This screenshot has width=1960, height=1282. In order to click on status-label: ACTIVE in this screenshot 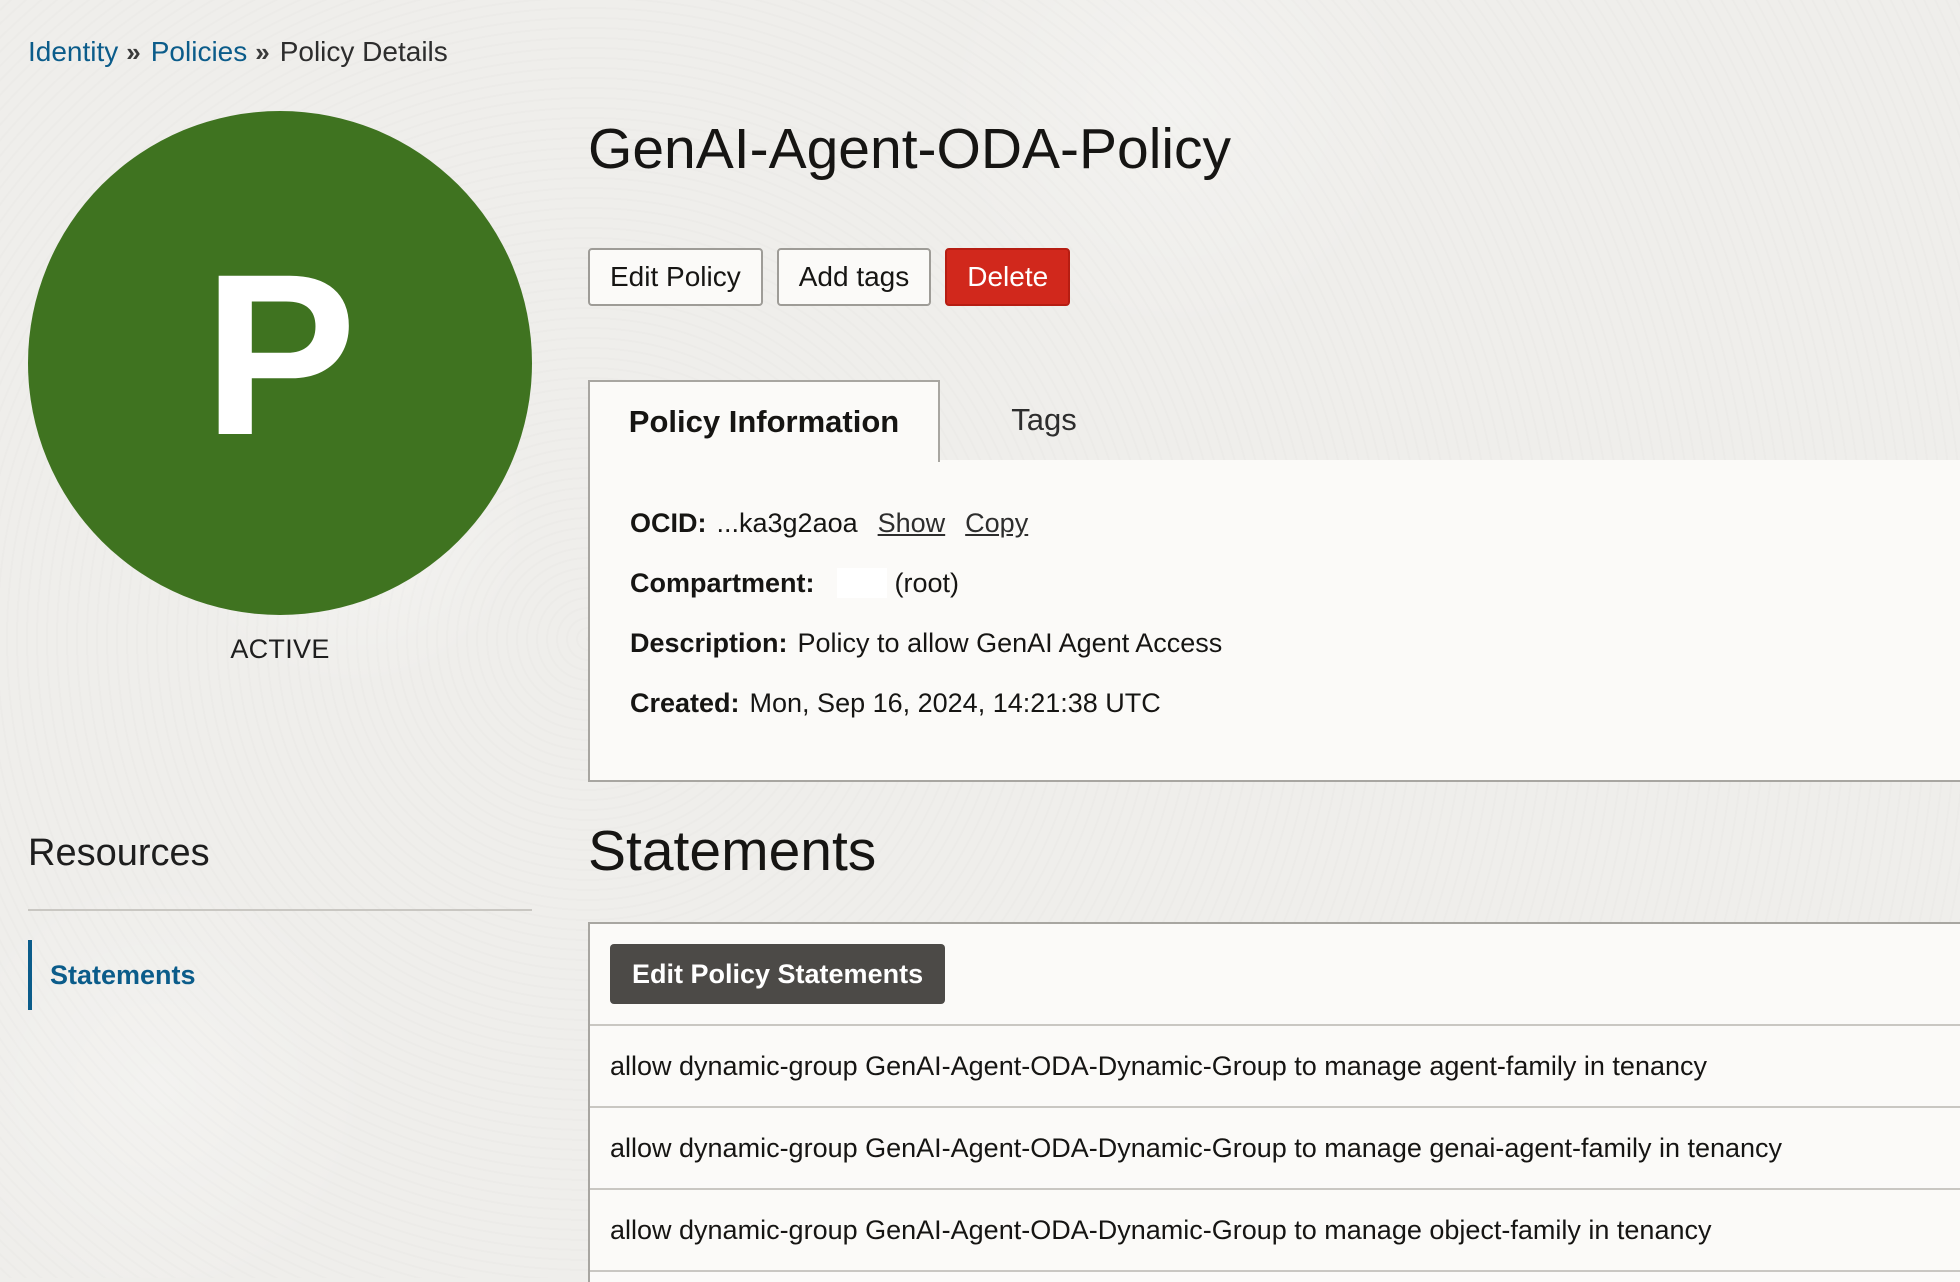, I will do `click(280, 649)`.